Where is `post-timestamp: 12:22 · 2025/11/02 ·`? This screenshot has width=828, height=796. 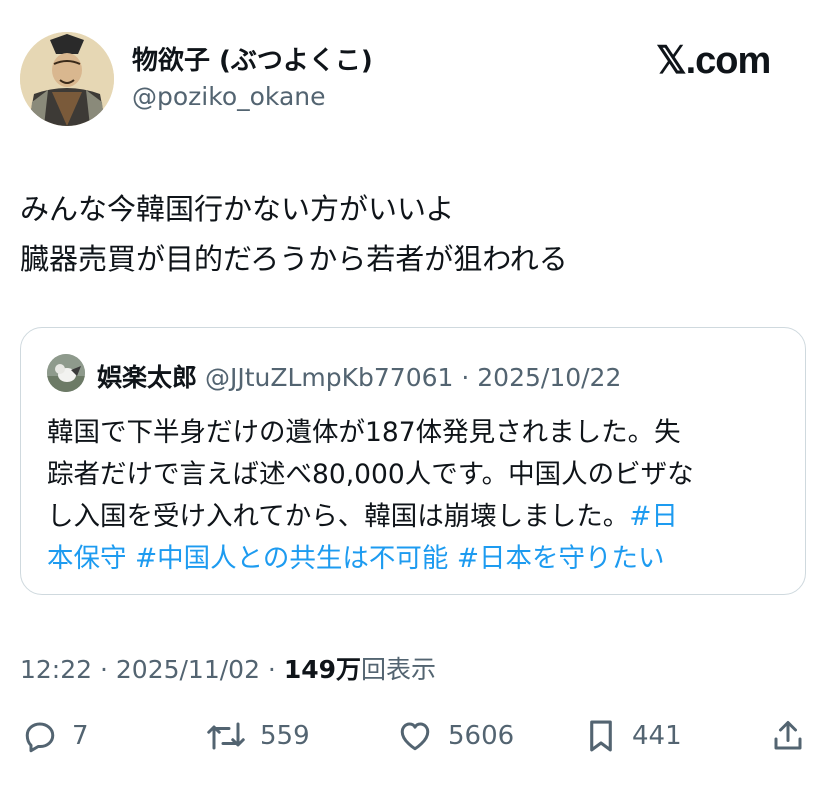 post-timestamp: 12:22 · 2025/11/02 · is located at coordinates (152, 669).